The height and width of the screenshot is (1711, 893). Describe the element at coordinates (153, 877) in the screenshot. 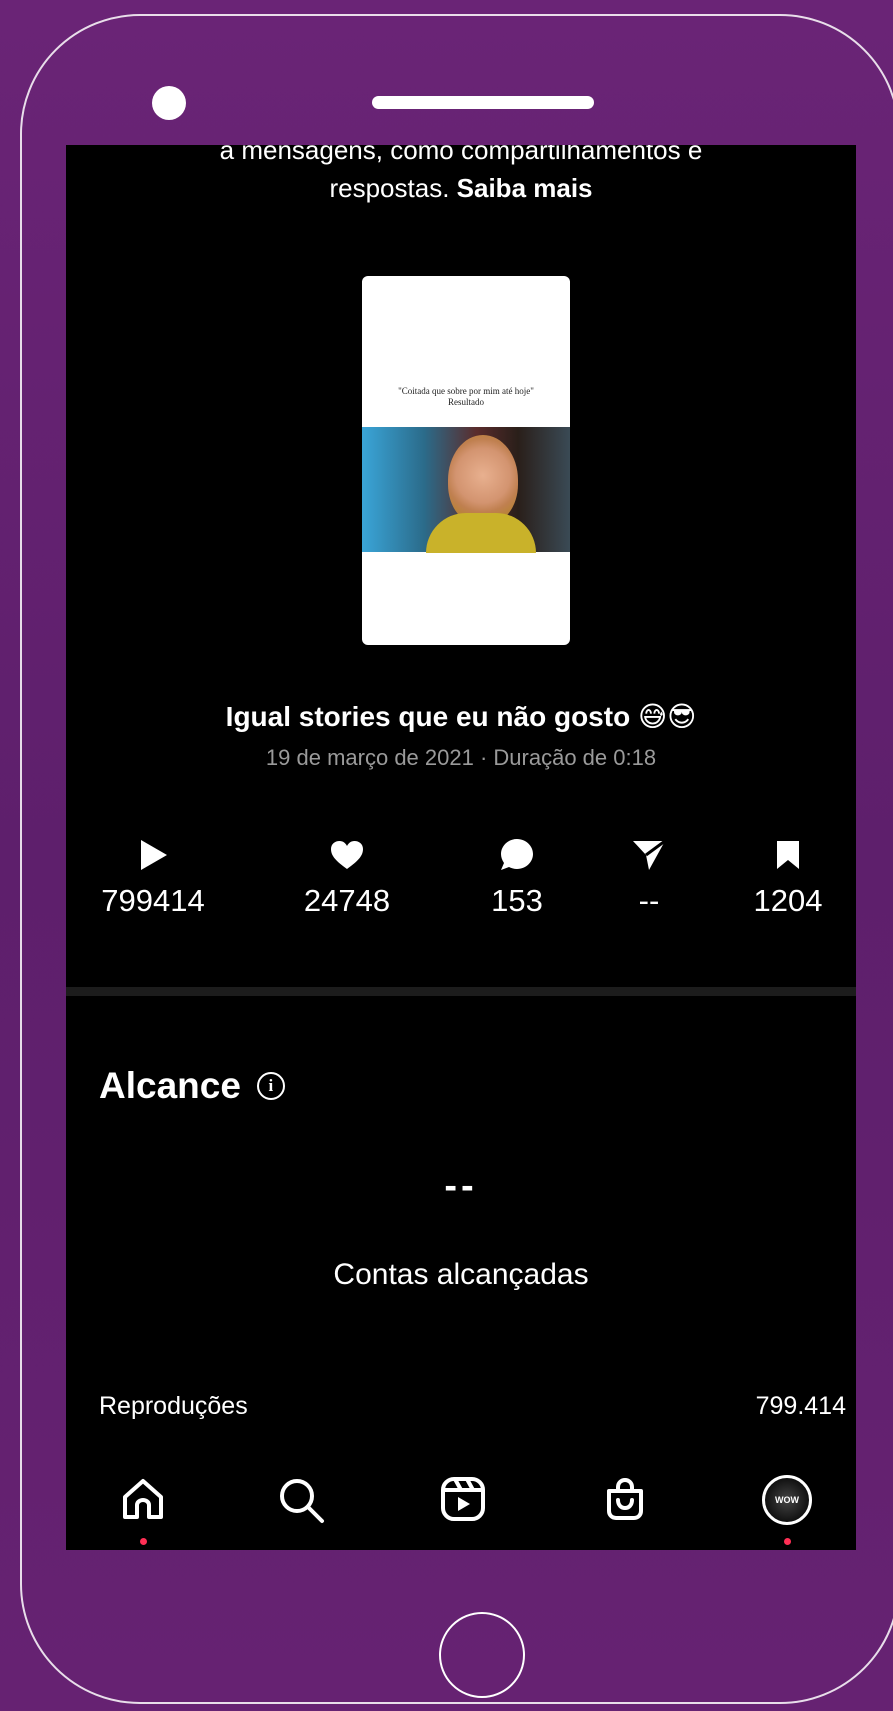

I see `stat-plays: 799414` at that location.